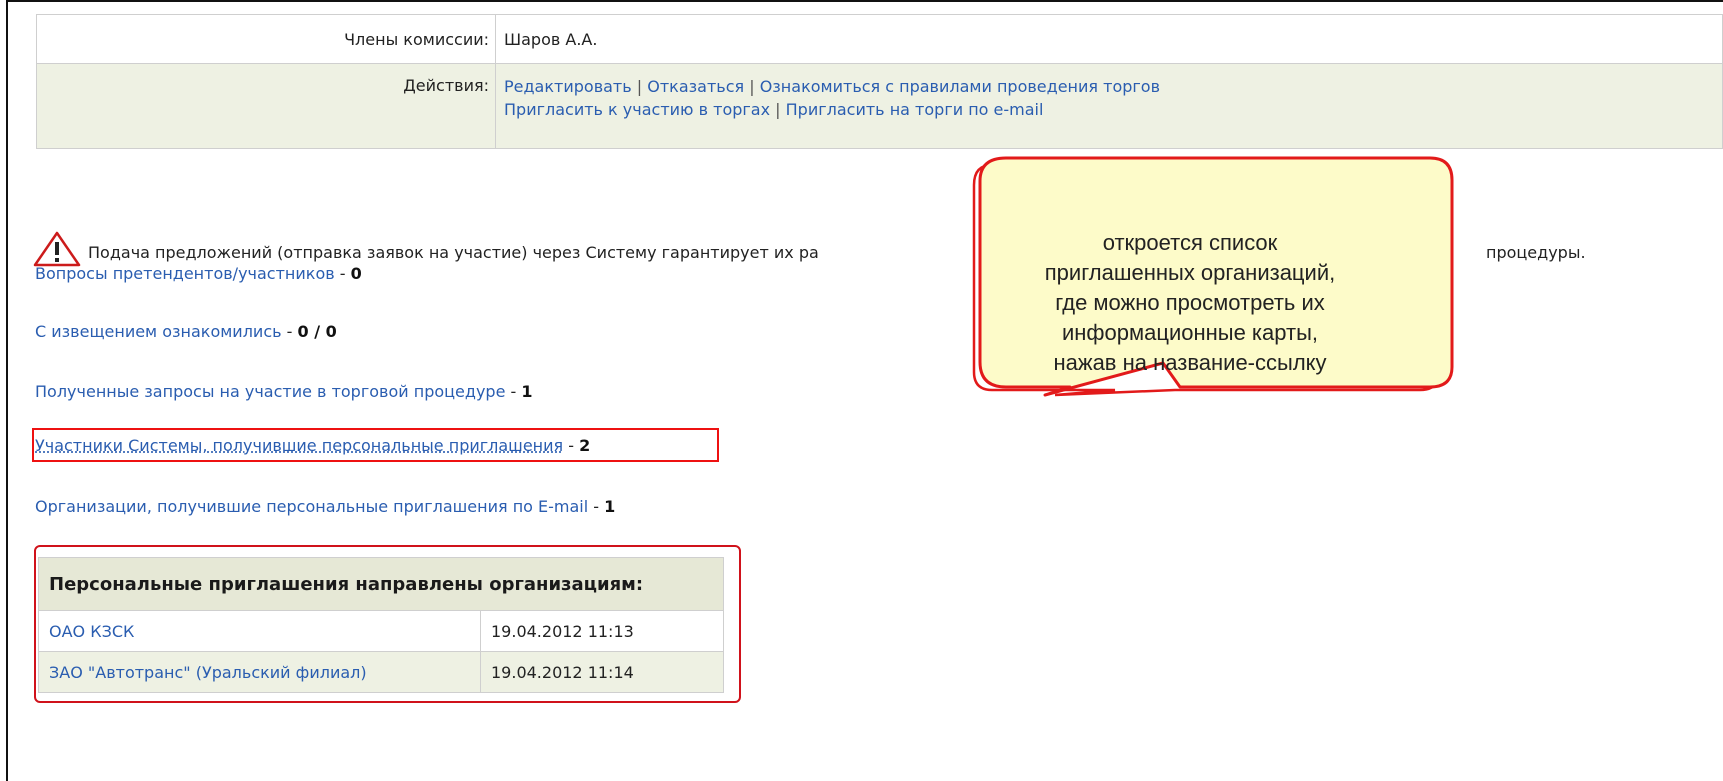  Describe the element at coordinates (610, 506) in the screenshot. I see `email-invited-count: 1` at that location.